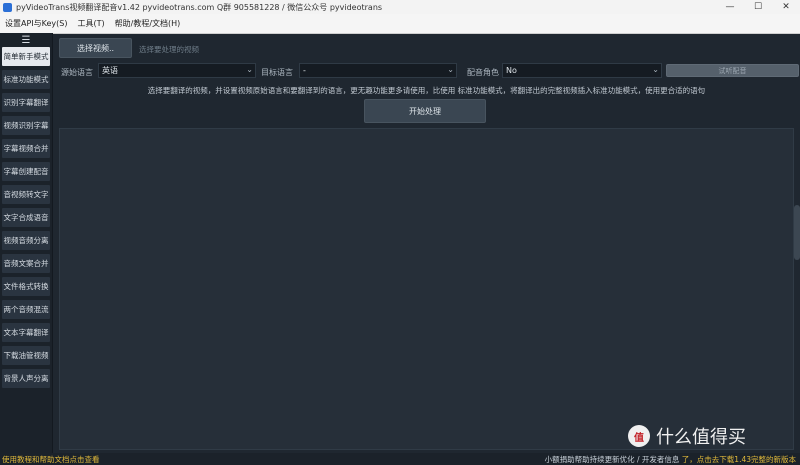  I want to click on sidebar-item-text-translate: 文本字幕翻译, so click(26, 332).